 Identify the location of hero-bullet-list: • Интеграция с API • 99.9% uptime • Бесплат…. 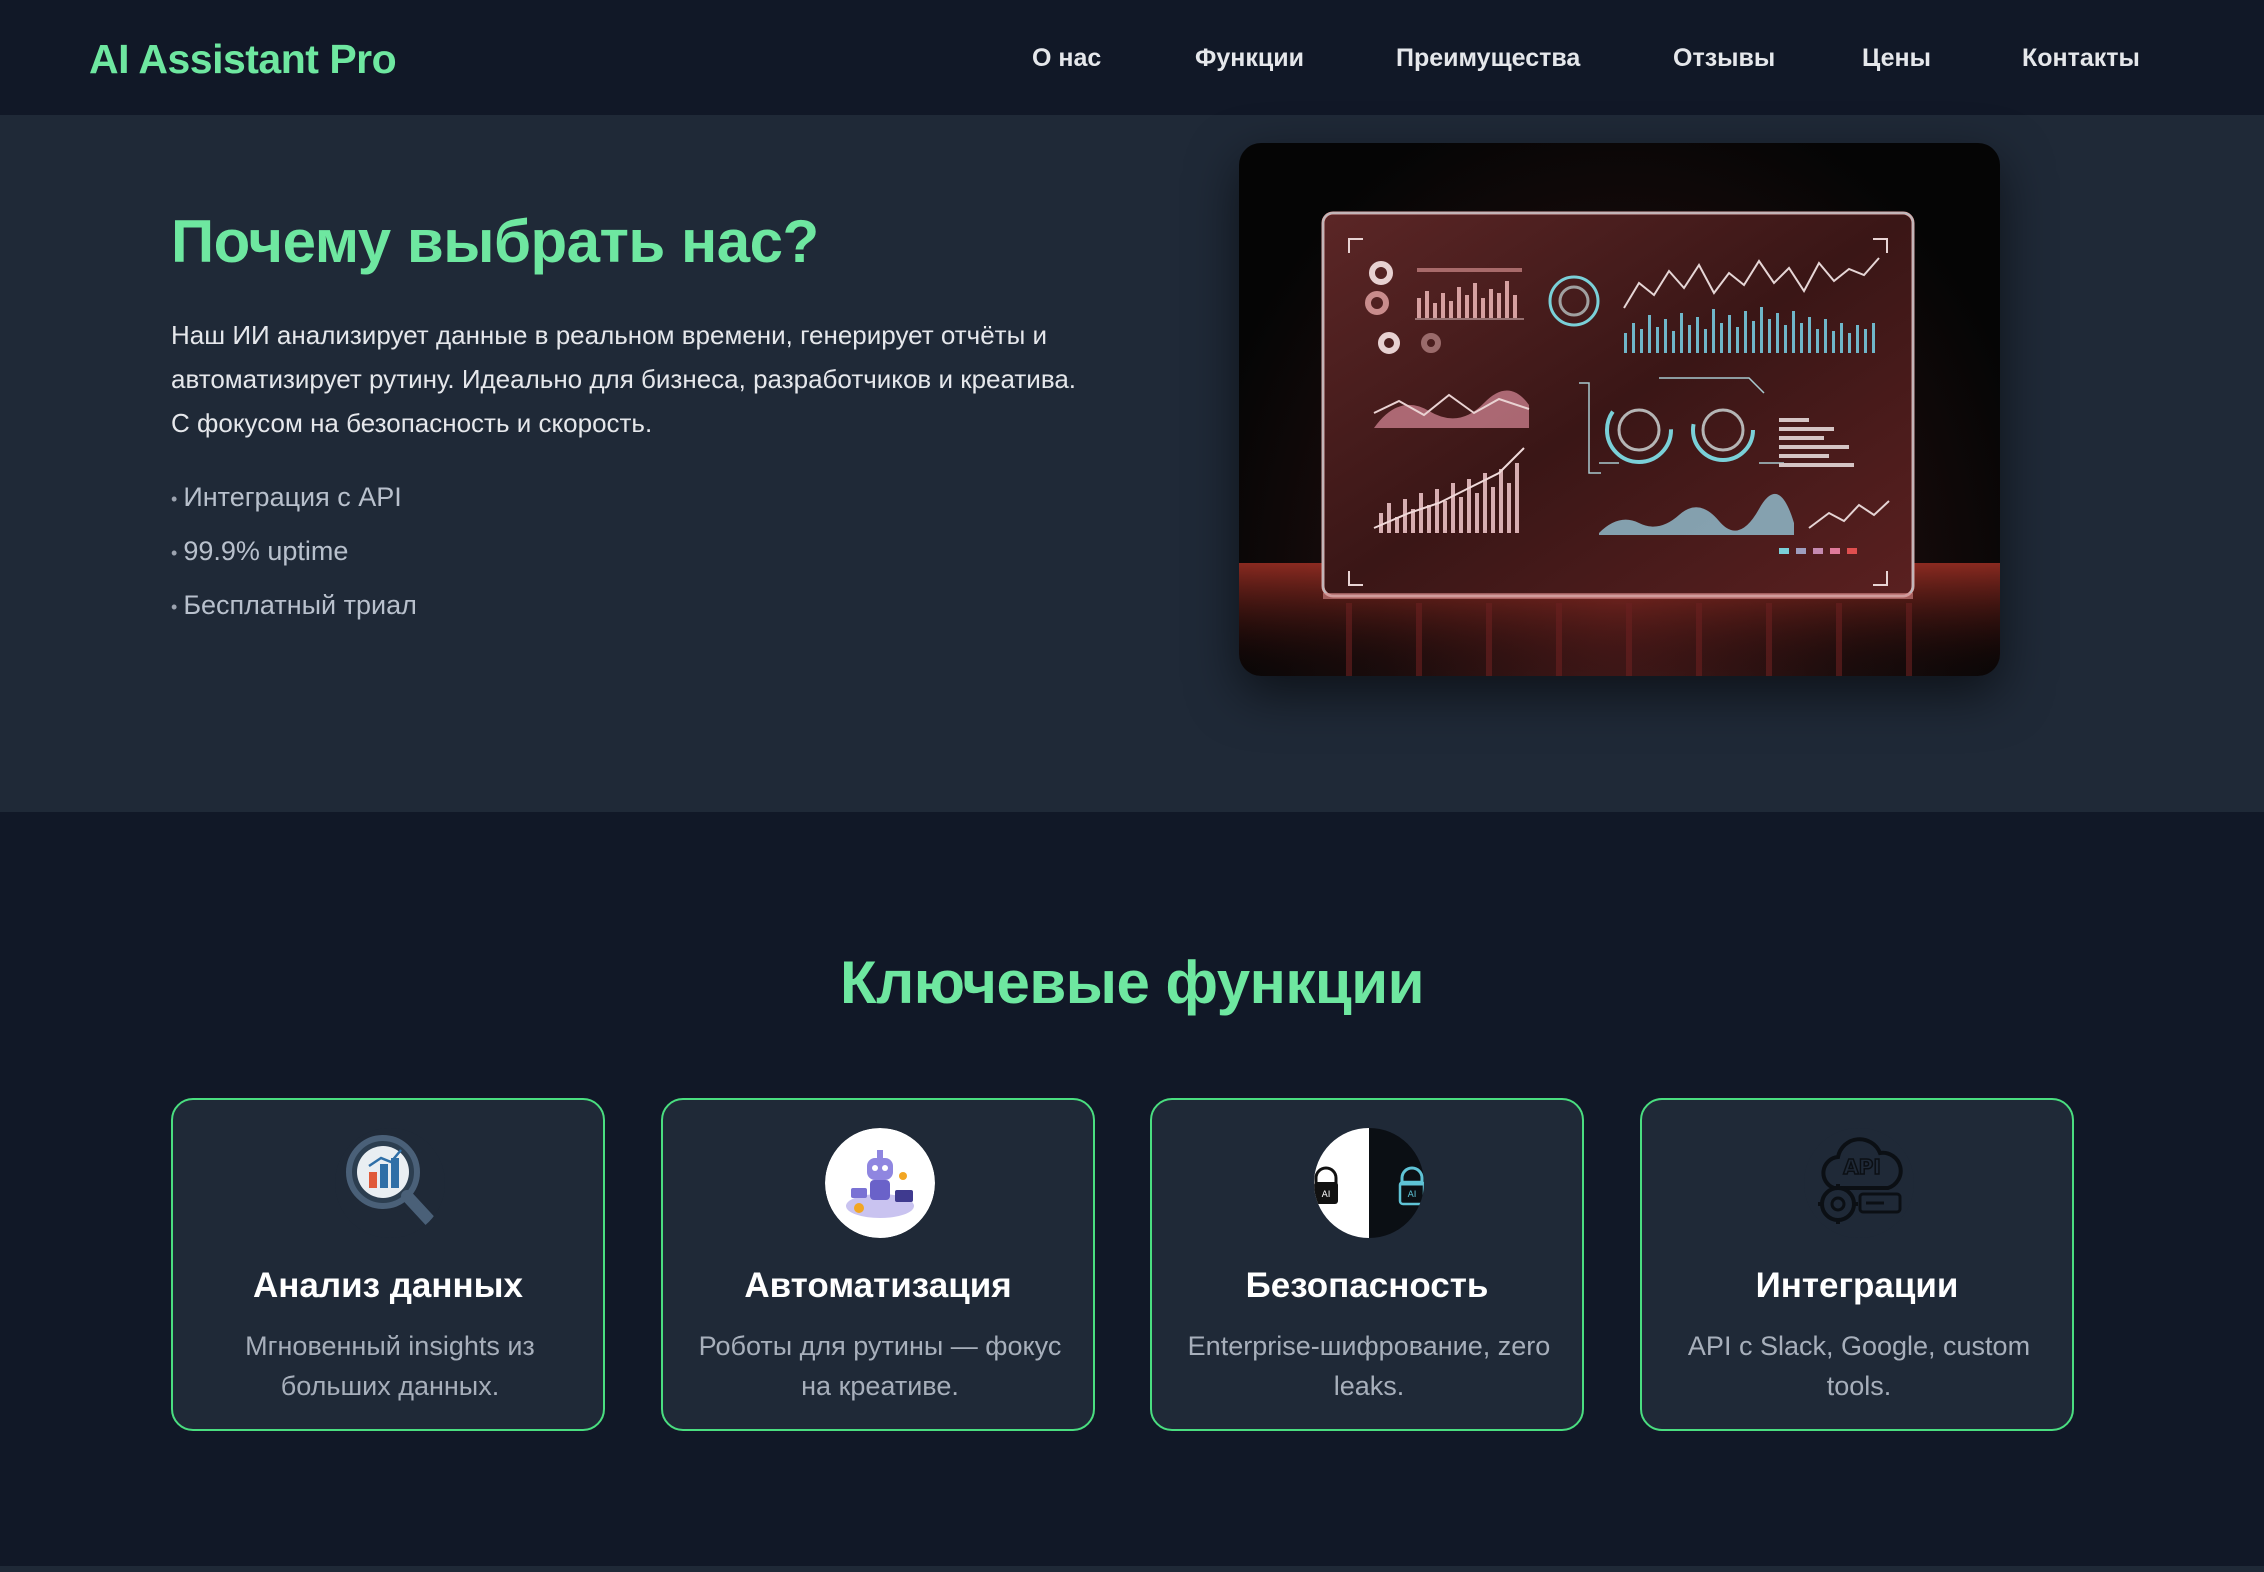
(294, 551).